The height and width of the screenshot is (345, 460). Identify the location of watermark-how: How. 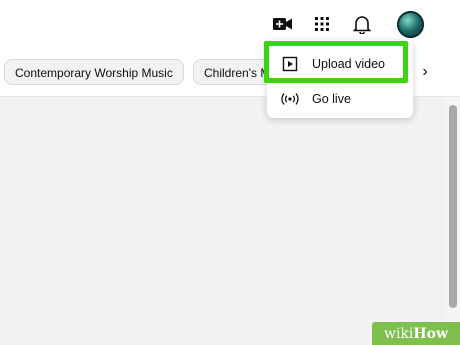
(431, 333).